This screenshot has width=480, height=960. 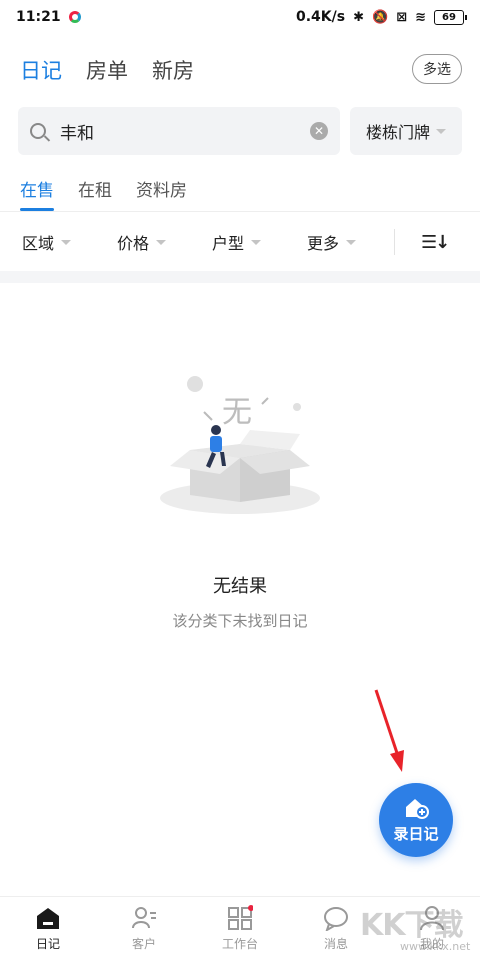 What do you see at coordinates (240, 917) in the screenshot?
I see `grid-icon` at bounding box center [240, 917].